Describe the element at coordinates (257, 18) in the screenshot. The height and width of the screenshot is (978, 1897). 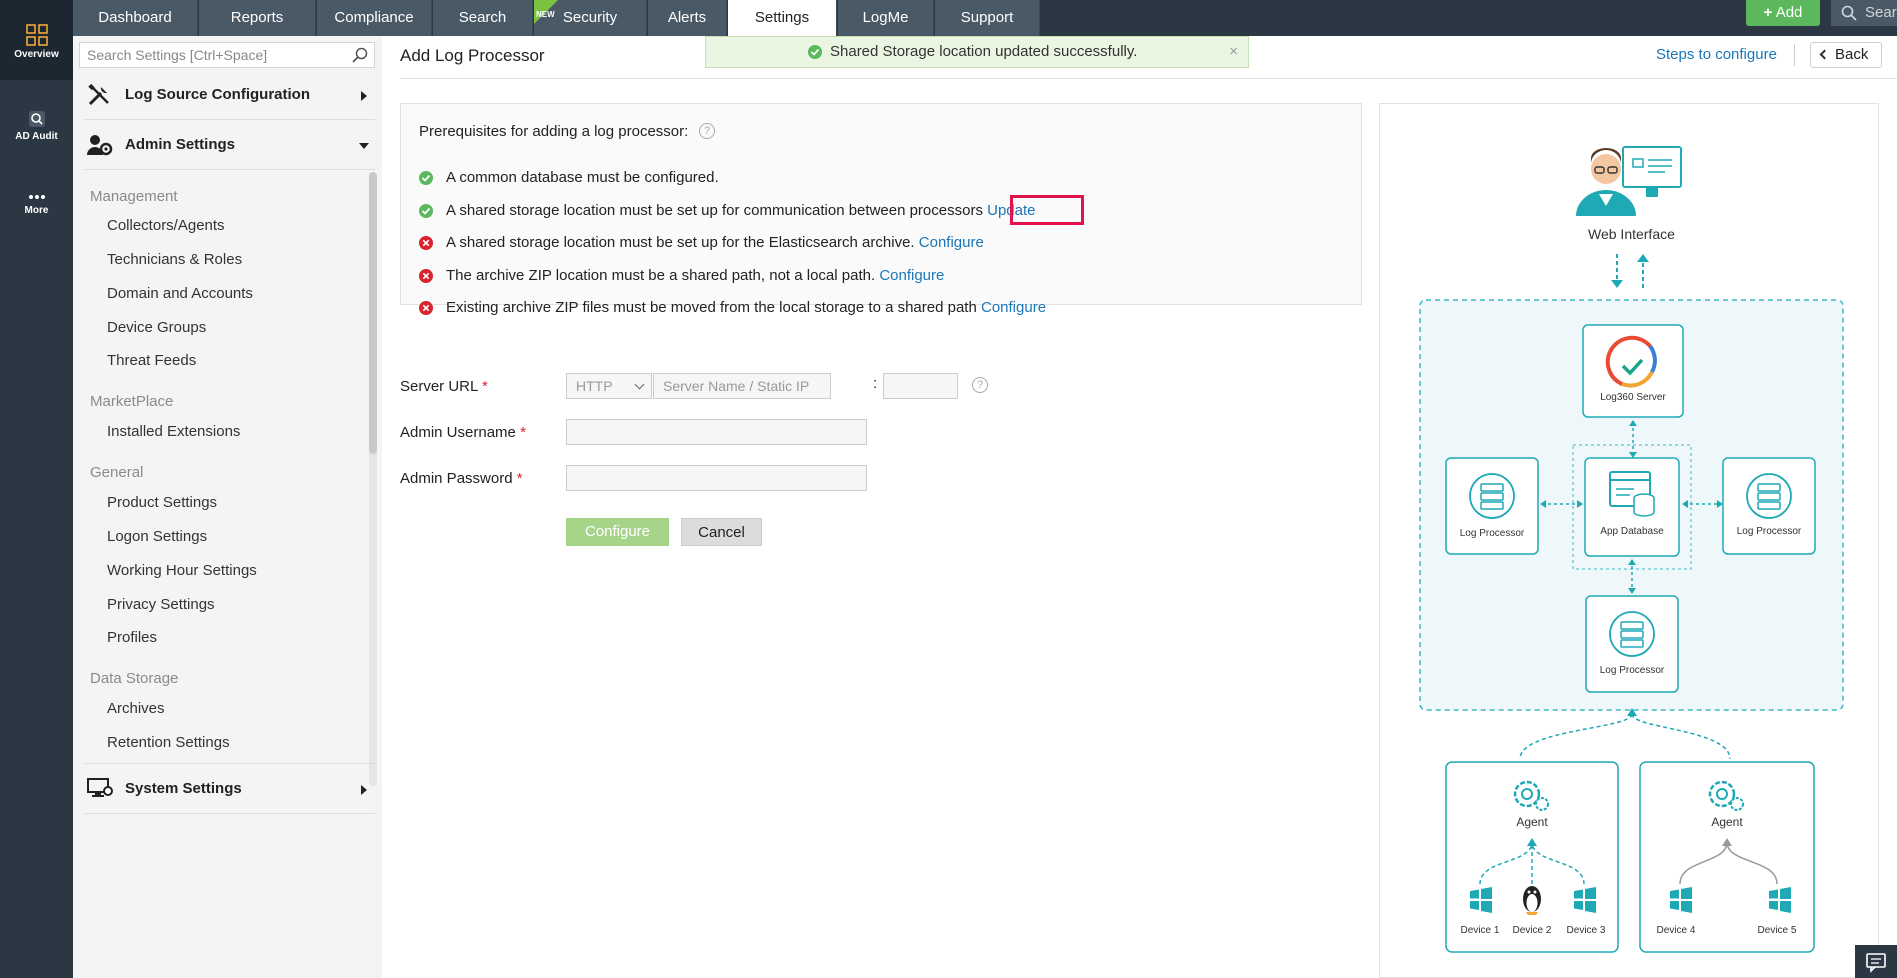
I see `tab-reports: Reports` at that location.